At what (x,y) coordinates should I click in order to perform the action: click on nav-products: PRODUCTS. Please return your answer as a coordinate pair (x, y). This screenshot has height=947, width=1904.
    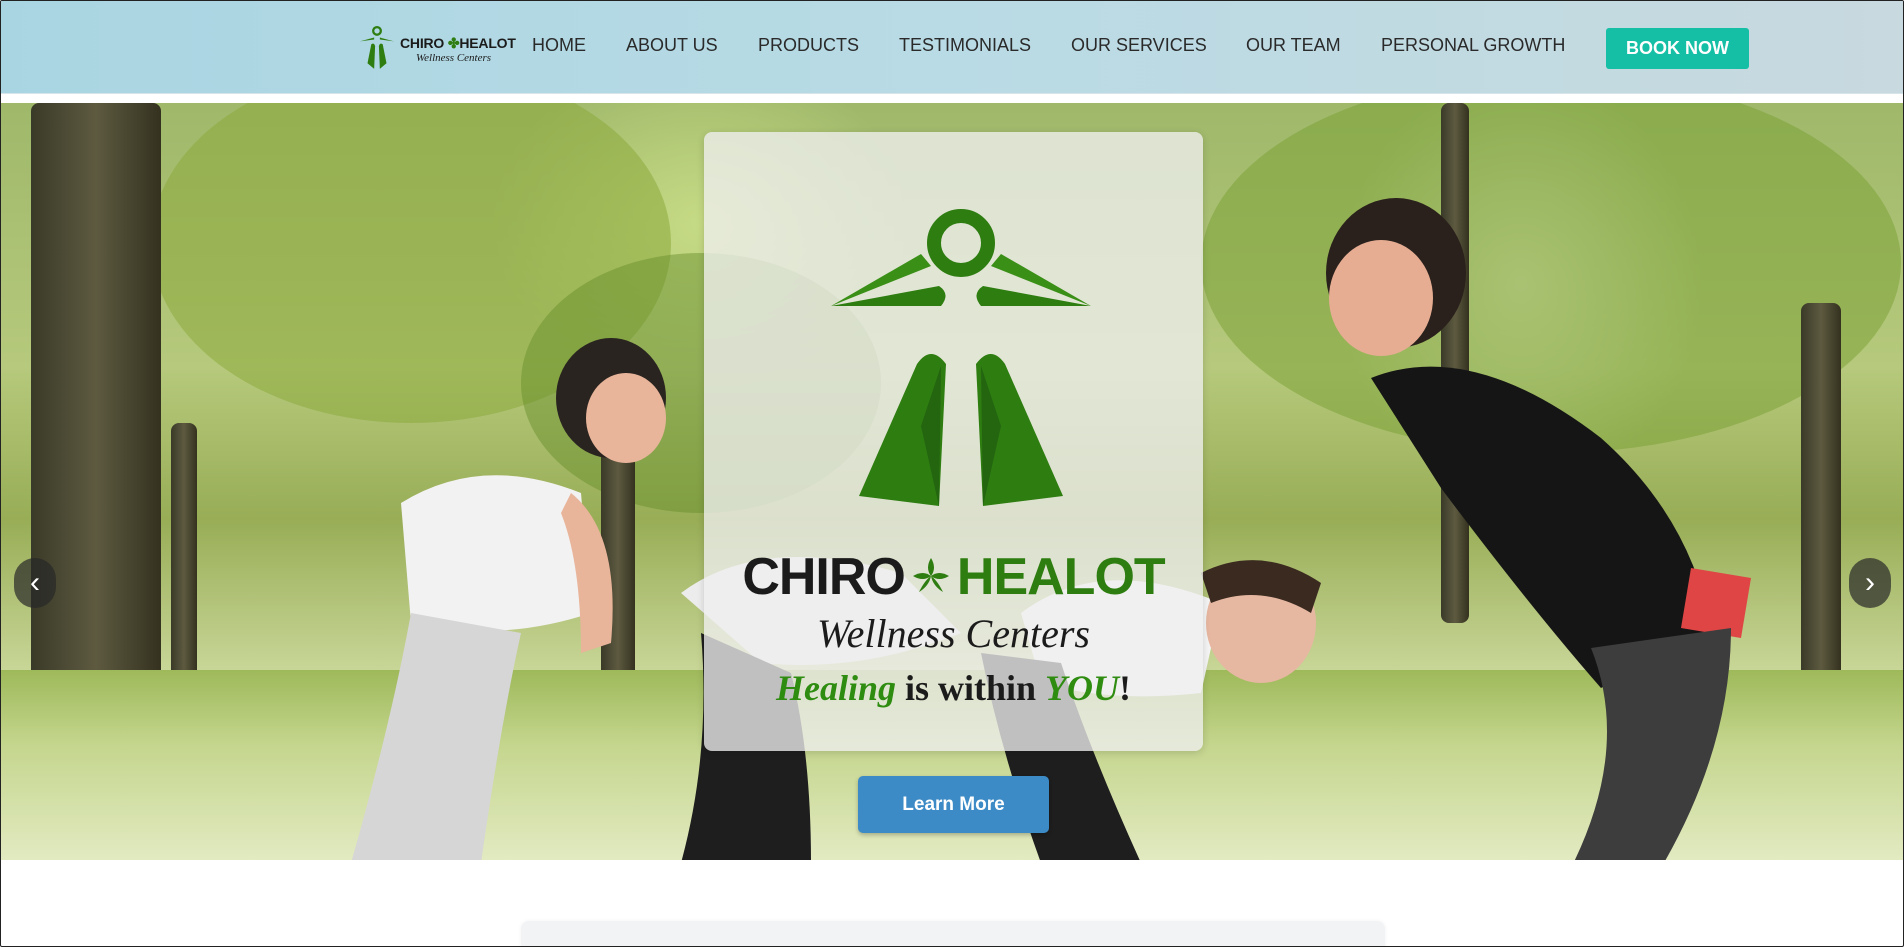
    Looking at the image, I should click on (808, 45).